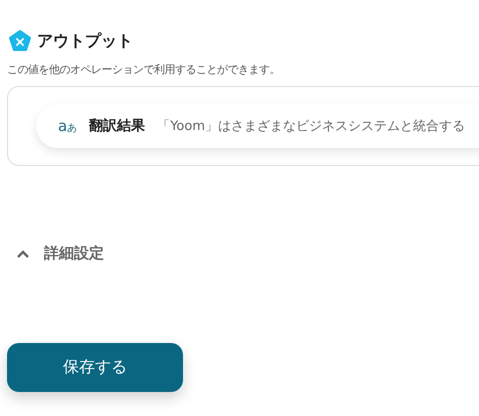 The image size is (479, 416). I want to click on output-value: 「Yoom」はさまざまなビジネスシステムと統合する, so click(311, 126).